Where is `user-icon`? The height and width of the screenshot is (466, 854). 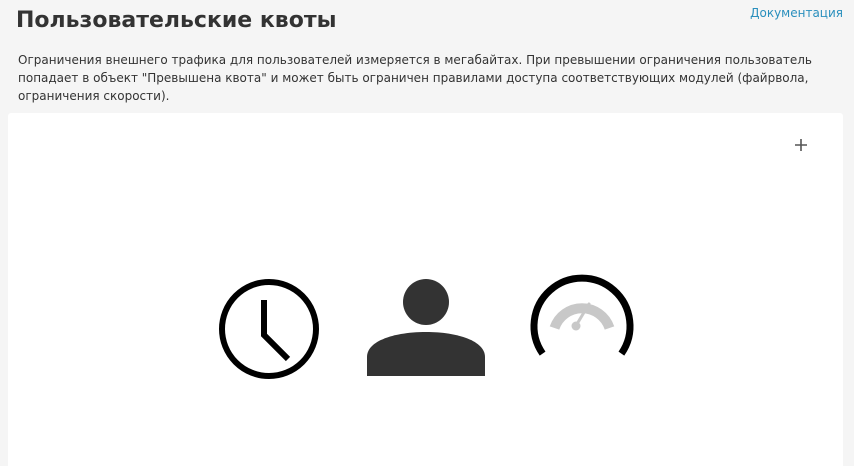
user-icon is located at coordinates (426, 327).